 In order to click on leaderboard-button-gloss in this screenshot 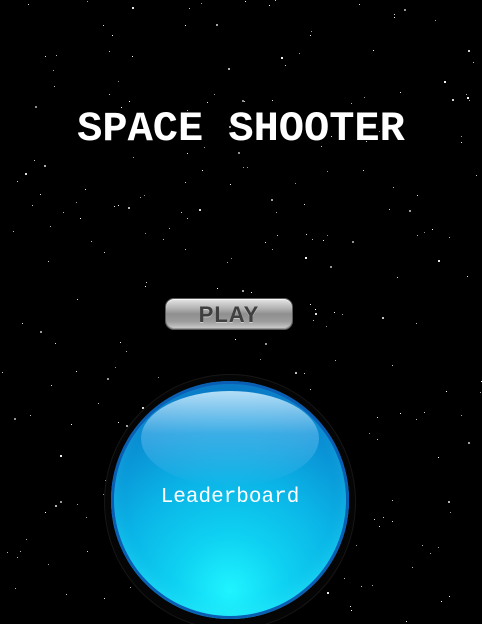, I will do `click(230, 438)`.